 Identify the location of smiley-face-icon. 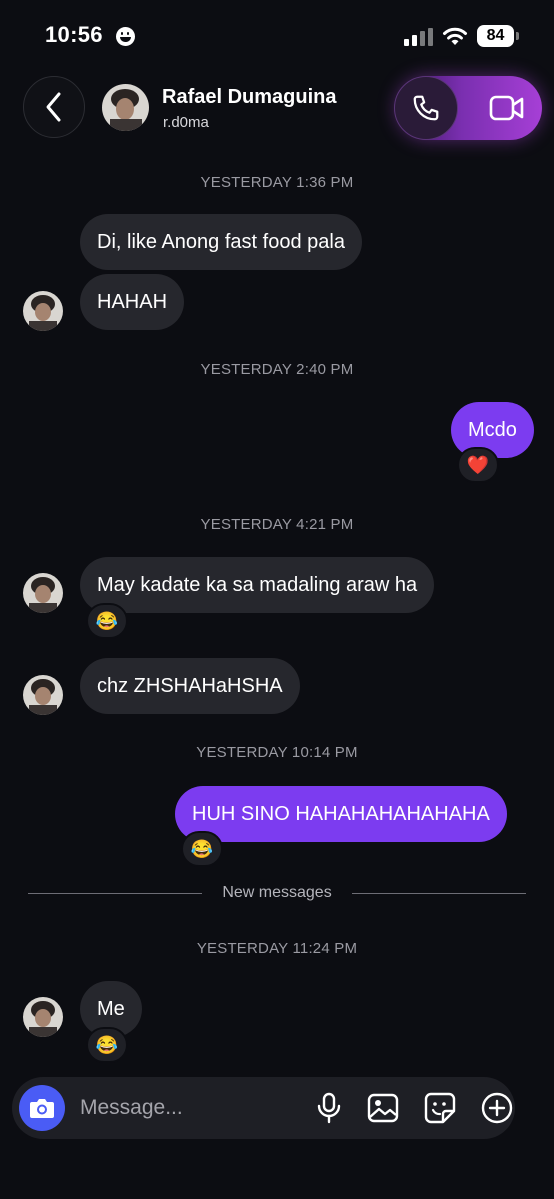
(125, 36).